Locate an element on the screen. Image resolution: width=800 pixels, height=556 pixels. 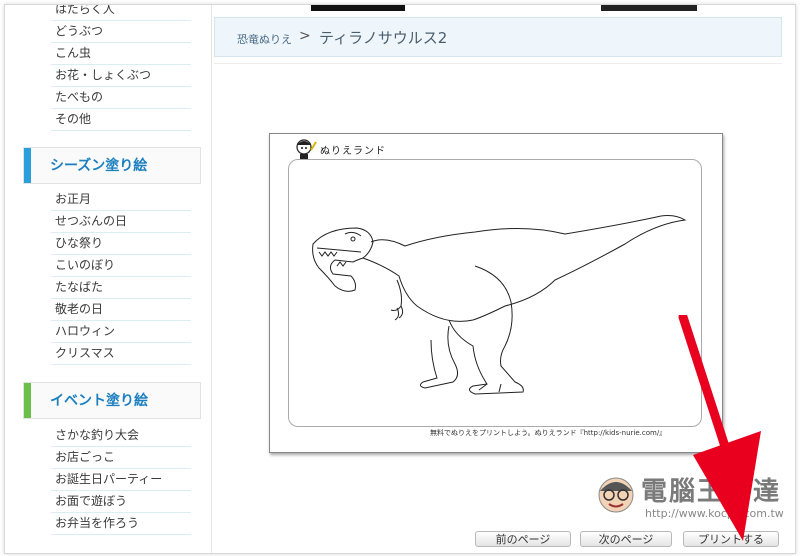
sidebar-item-setsubun: せつぶんの日 is located at coordinates (121, 222).